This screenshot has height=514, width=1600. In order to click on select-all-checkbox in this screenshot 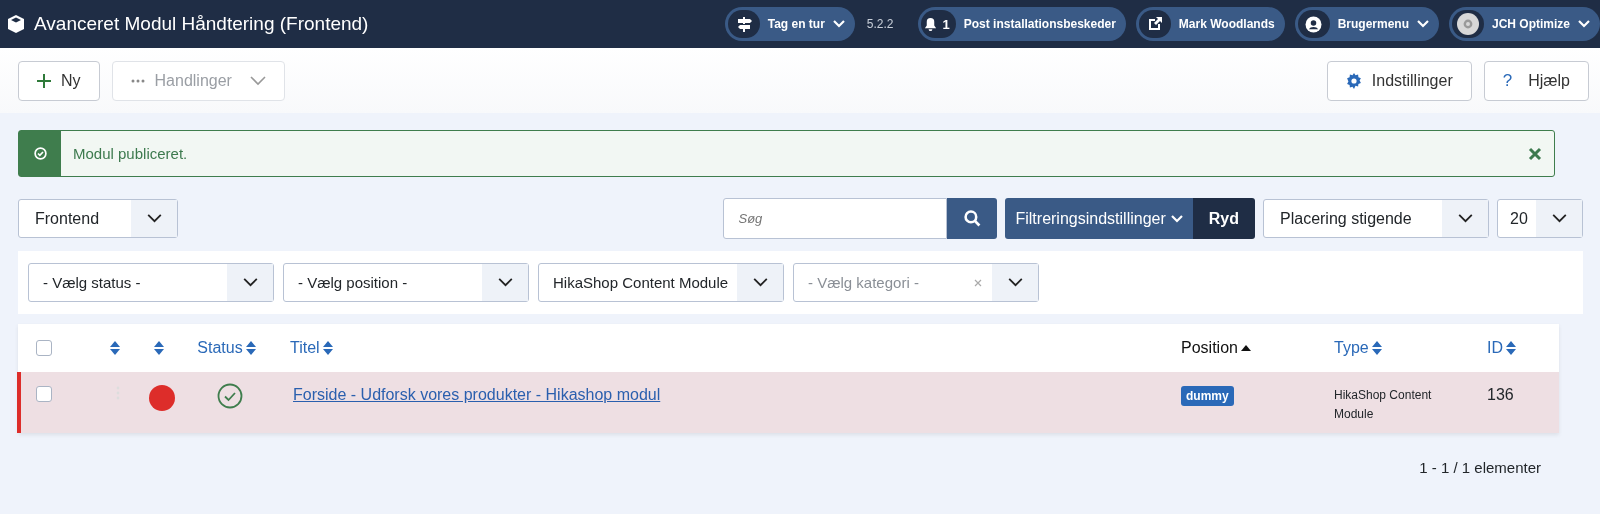, I will do `click(44, 348)`.